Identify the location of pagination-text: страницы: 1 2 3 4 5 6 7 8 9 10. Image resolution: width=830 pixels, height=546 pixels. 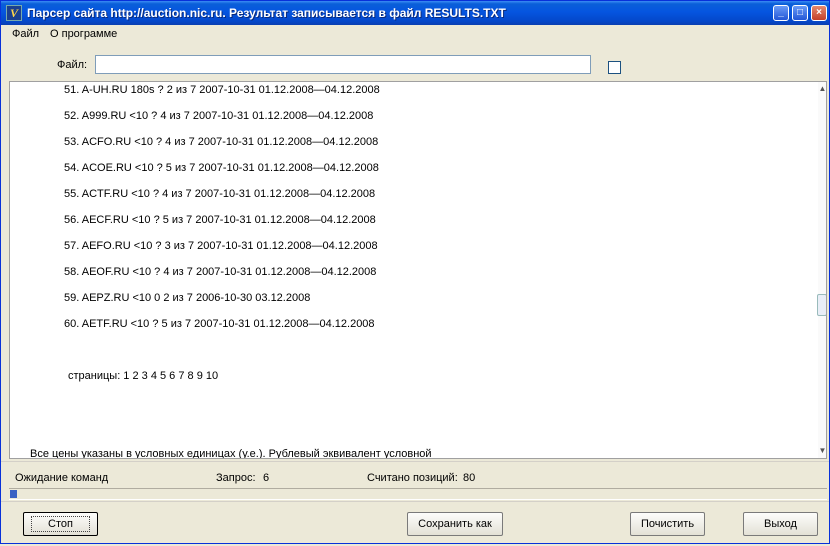
(143, 376).